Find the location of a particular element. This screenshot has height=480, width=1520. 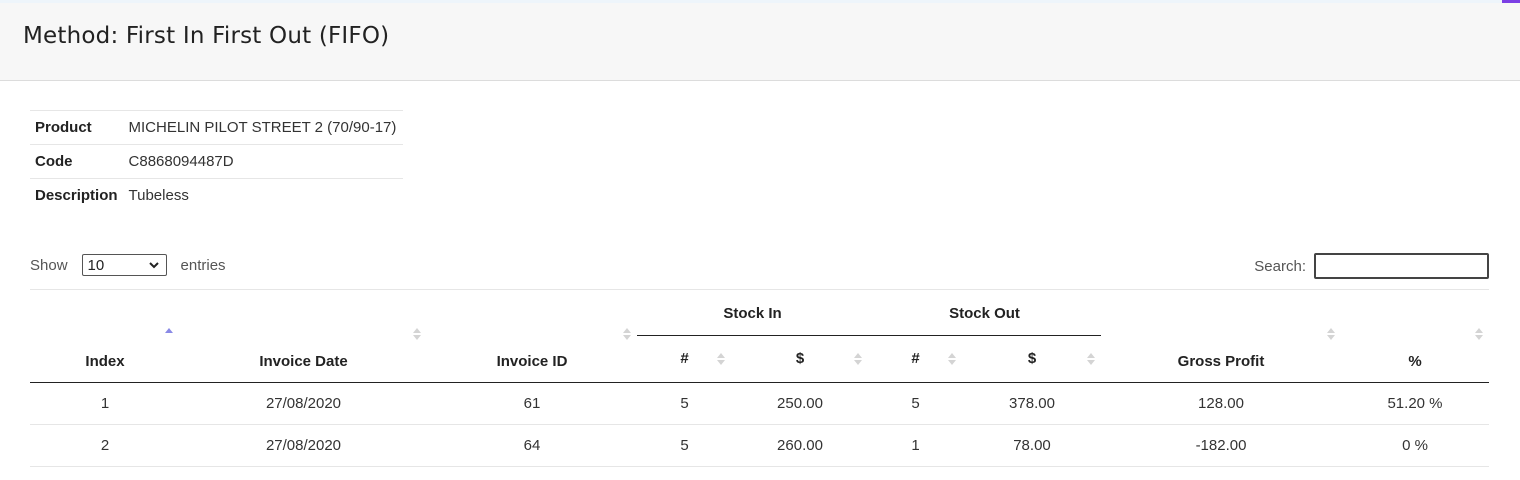

page-title: Method: First In First Out (FIFO) is located at coordinates (206, 36).